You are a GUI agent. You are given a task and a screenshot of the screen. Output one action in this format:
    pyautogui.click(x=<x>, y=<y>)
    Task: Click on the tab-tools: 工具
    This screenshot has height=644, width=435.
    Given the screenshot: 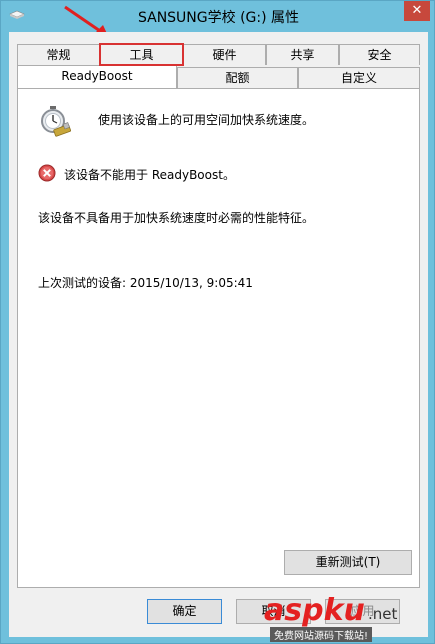 What is the action you would take?
    pyautogui.click(x=141, y=54)
    